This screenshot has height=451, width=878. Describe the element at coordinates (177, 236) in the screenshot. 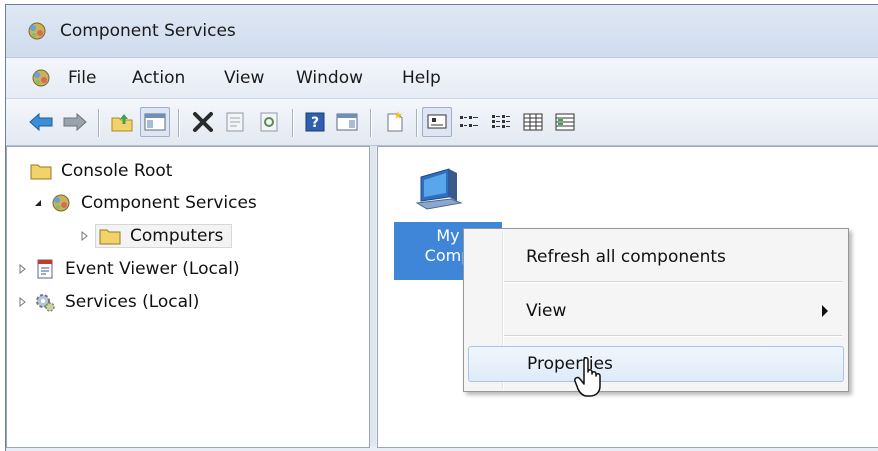

I see `tree-label: Computers` at that location.